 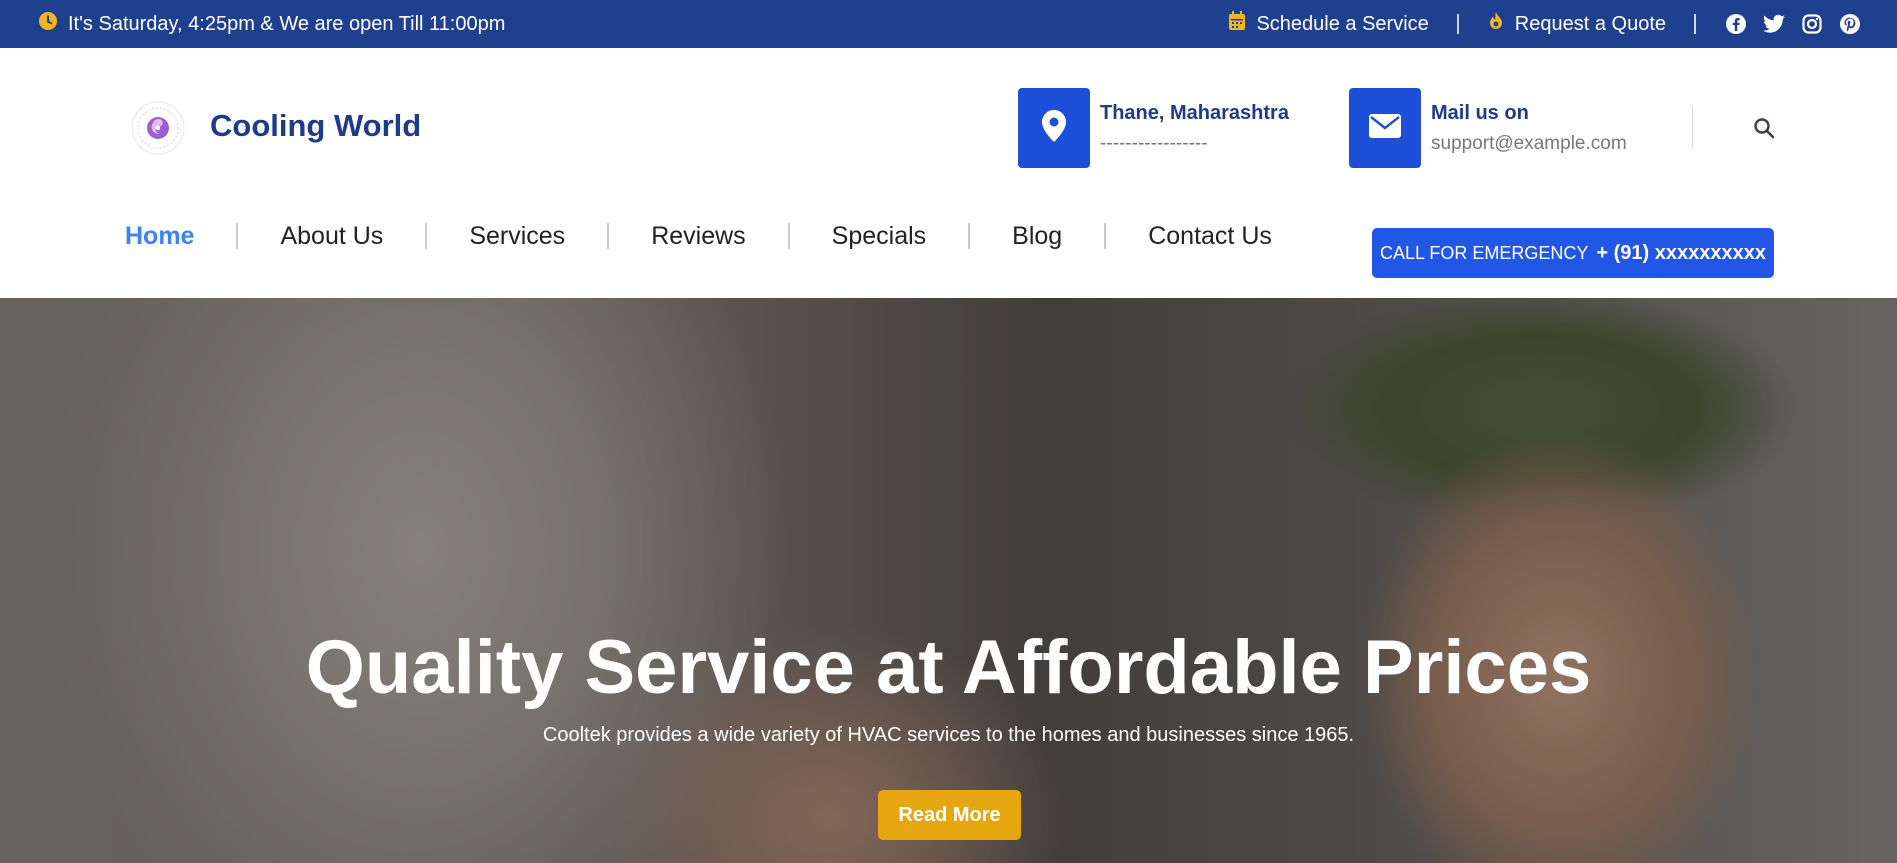 What do you see at coordinates (1850, 24) in the screenshot?
I see `pinterest-icon` at bounding box center [1850, 24].